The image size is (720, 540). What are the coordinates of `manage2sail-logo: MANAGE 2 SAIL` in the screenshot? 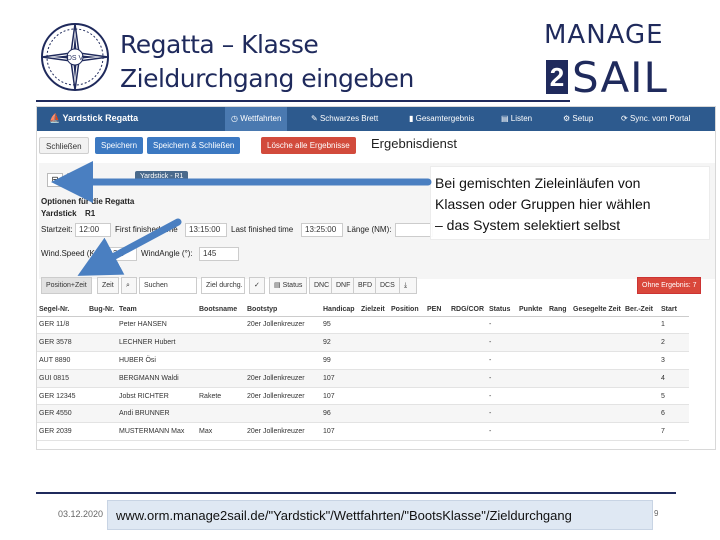 It's located at (619, 61).